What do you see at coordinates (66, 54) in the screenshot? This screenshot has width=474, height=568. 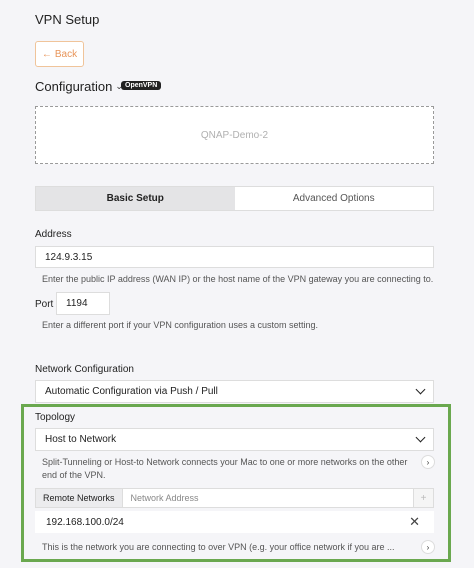 I see `back-button-label: Back` at bounding box center [66, 54].